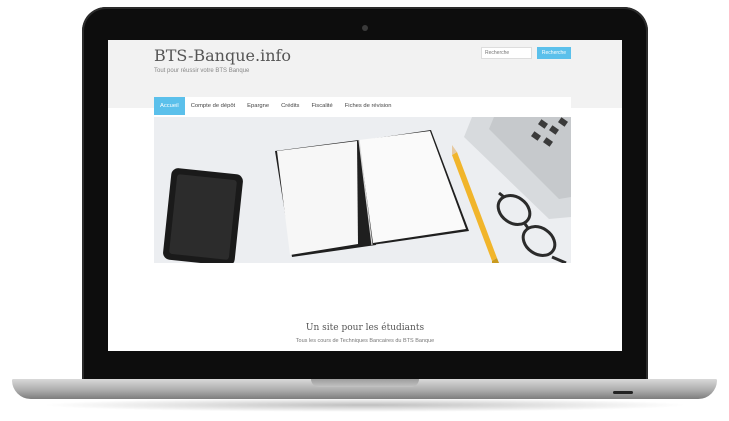 The width and height of the screenshot is (729, 421). Describe the element at coordinates (365, 328) in the screenshot. I see `section-title: Un site pour les étudiants` at that location.